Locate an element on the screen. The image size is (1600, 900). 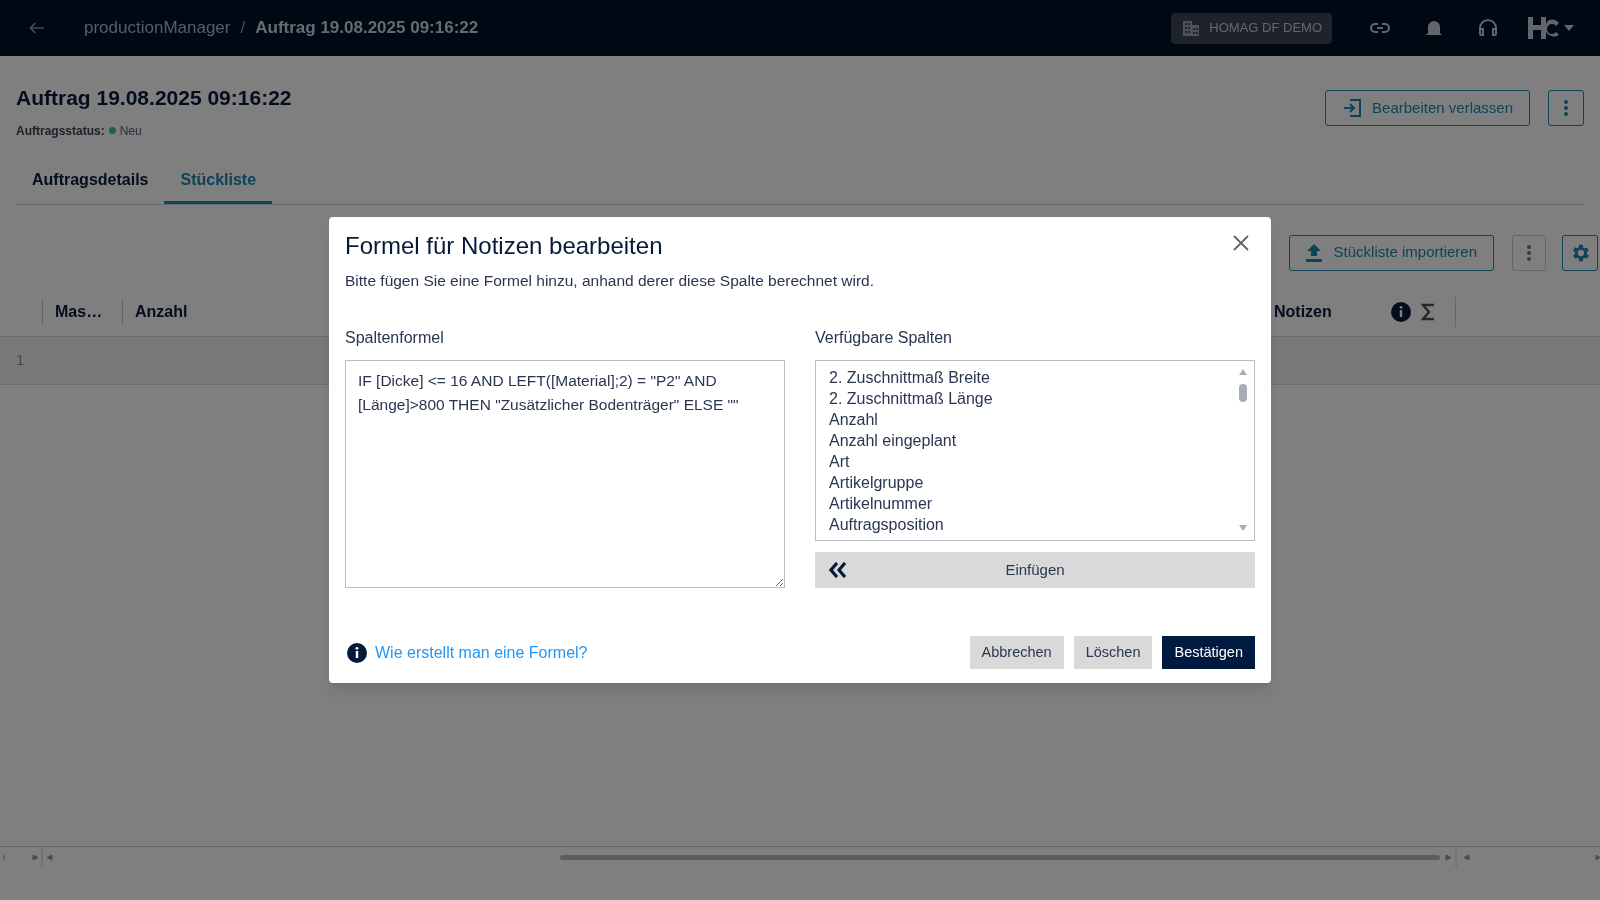
formula-field: IF [Dicke] <= 16 AND LEFT([Material];2) = "P2" AND [Länge]>800 THEN "Zusätzlicher Bodenträger" ELSE "" is located at coordinates (565, 474).